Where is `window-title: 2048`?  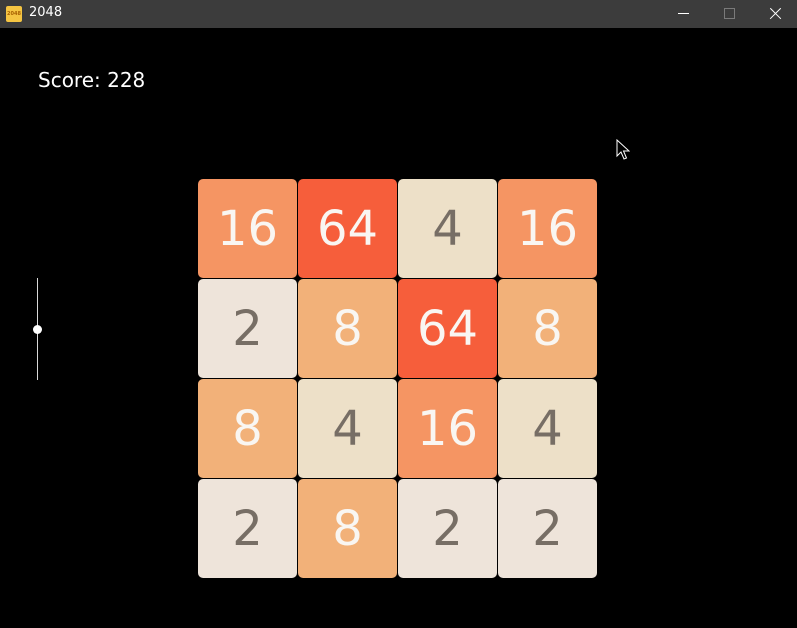
window-title: 2048 is located at coordinates (46, 12).